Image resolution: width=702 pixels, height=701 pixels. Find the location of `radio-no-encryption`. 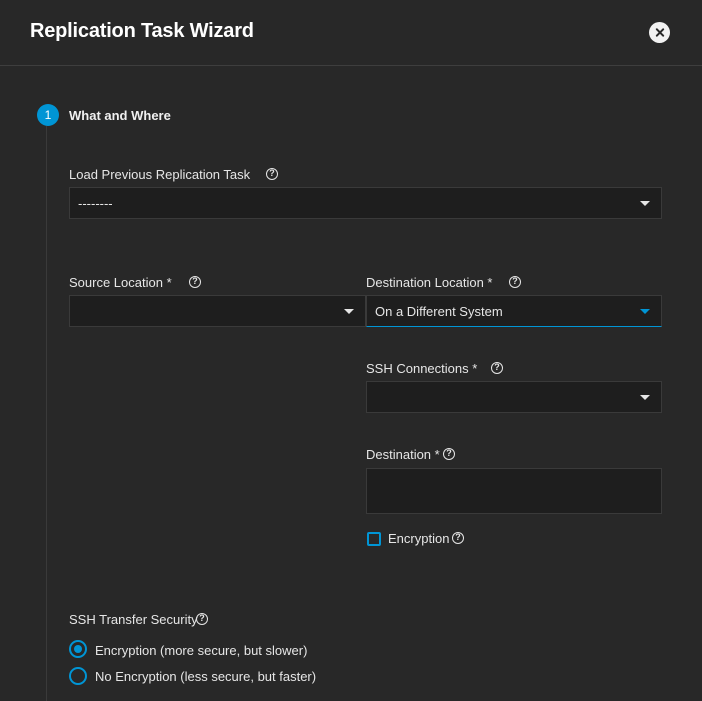

radio-no-encryption is located at coordinates (78, 676).